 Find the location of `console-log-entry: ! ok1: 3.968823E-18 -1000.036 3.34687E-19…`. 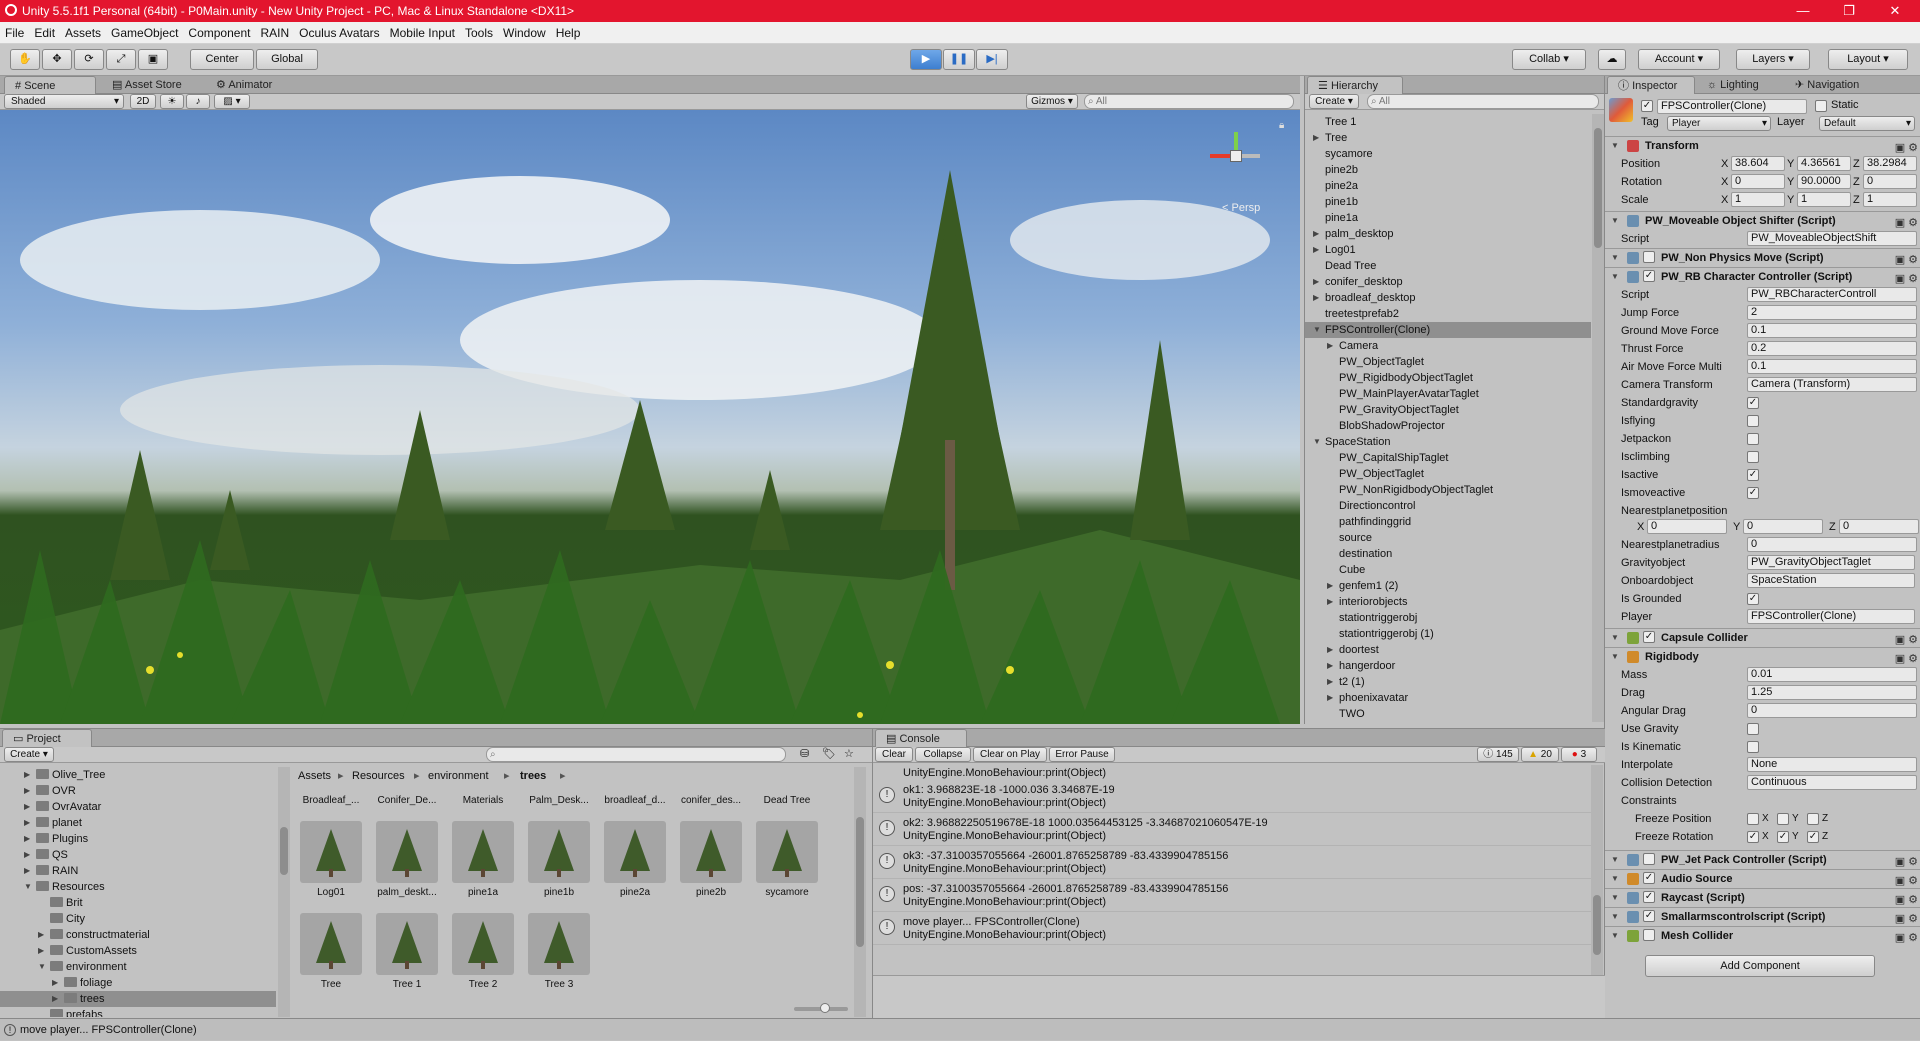

console-log-entry: ! ok1: 3.968823E-18 -1000.036 3.34687E-19… is located at coordinates (1232, 797).